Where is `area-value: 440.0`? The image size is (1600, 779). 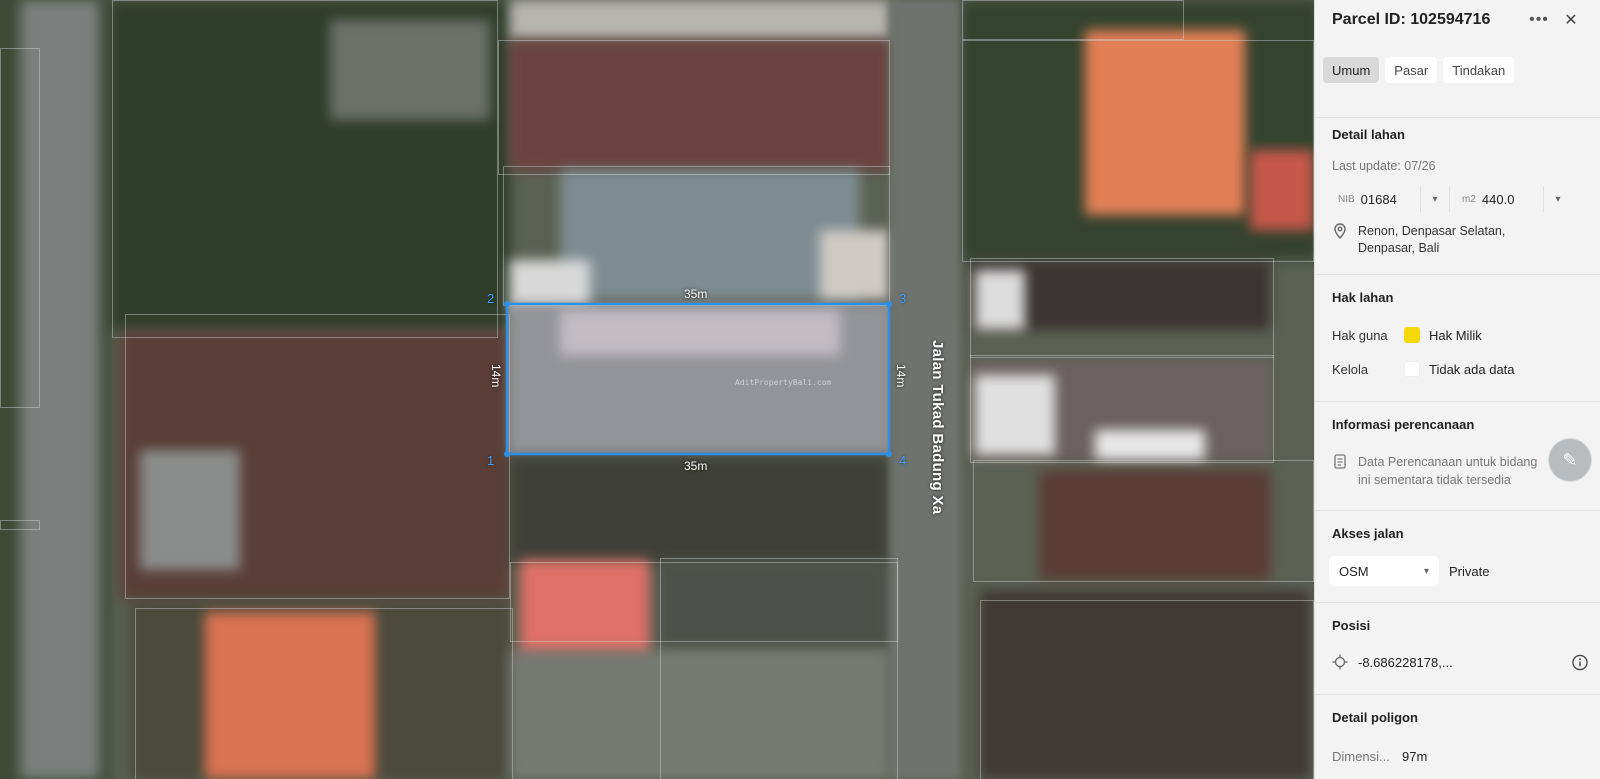 area-value: 440.0 is located at coordinates (1498, 199).